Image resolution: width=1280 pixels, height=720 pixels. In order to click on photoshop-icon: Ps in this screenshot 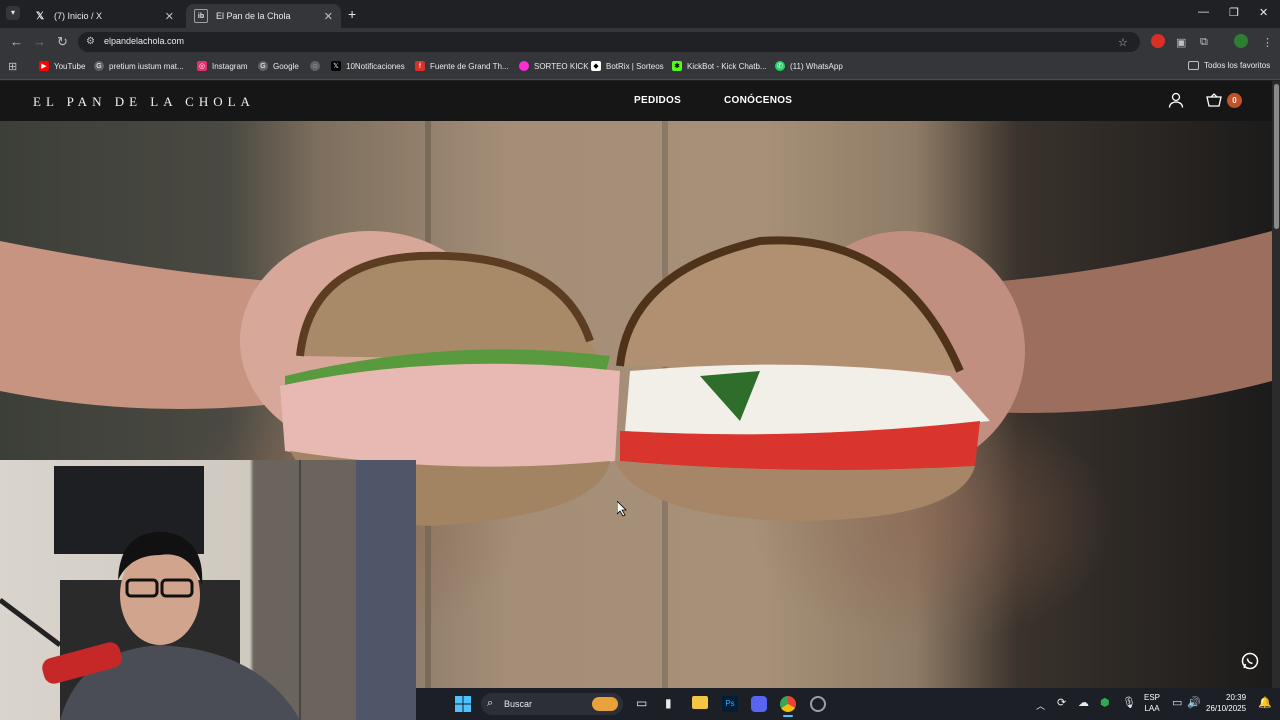, I will do `click(730, 704)`.